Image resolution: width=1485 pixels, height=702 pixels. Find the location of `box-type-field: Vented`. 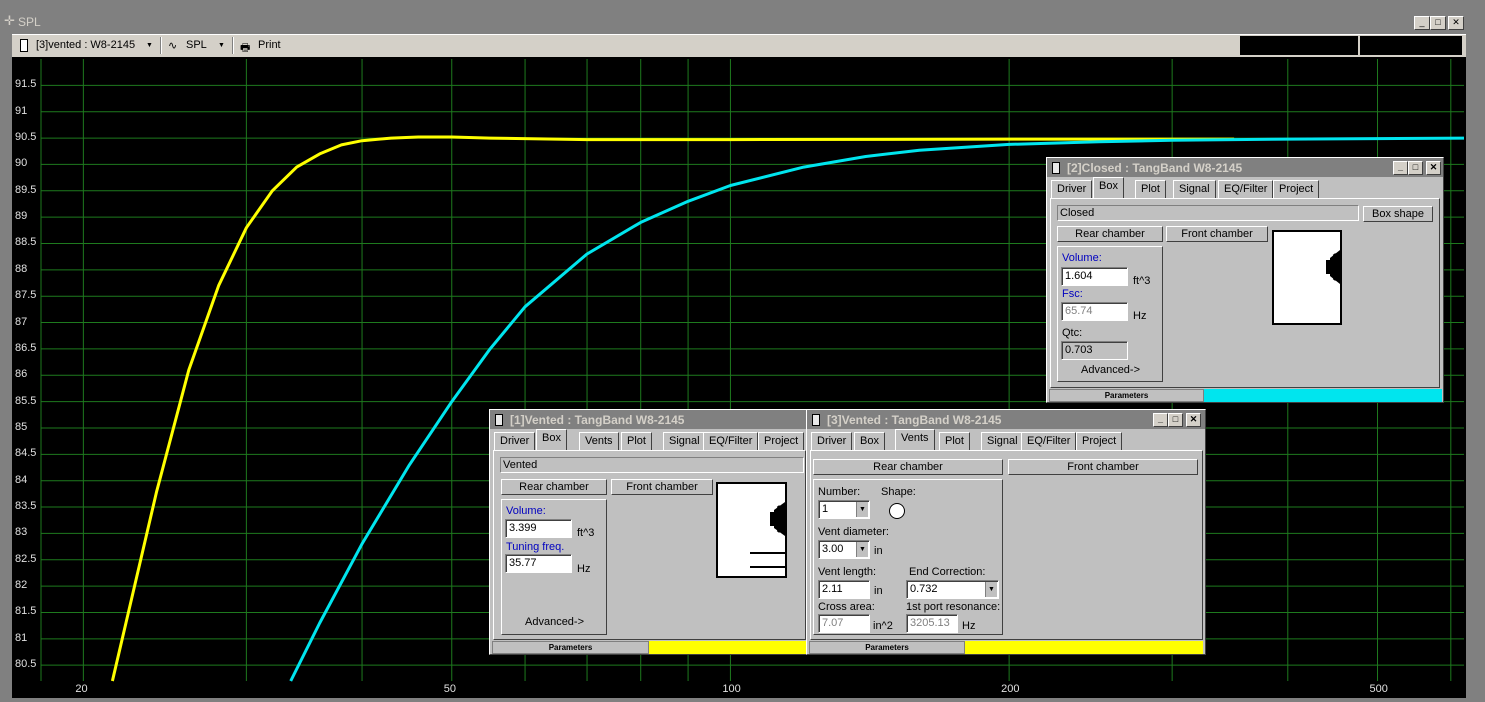

box-type-field: Vented is located at coordinates (652, 465).